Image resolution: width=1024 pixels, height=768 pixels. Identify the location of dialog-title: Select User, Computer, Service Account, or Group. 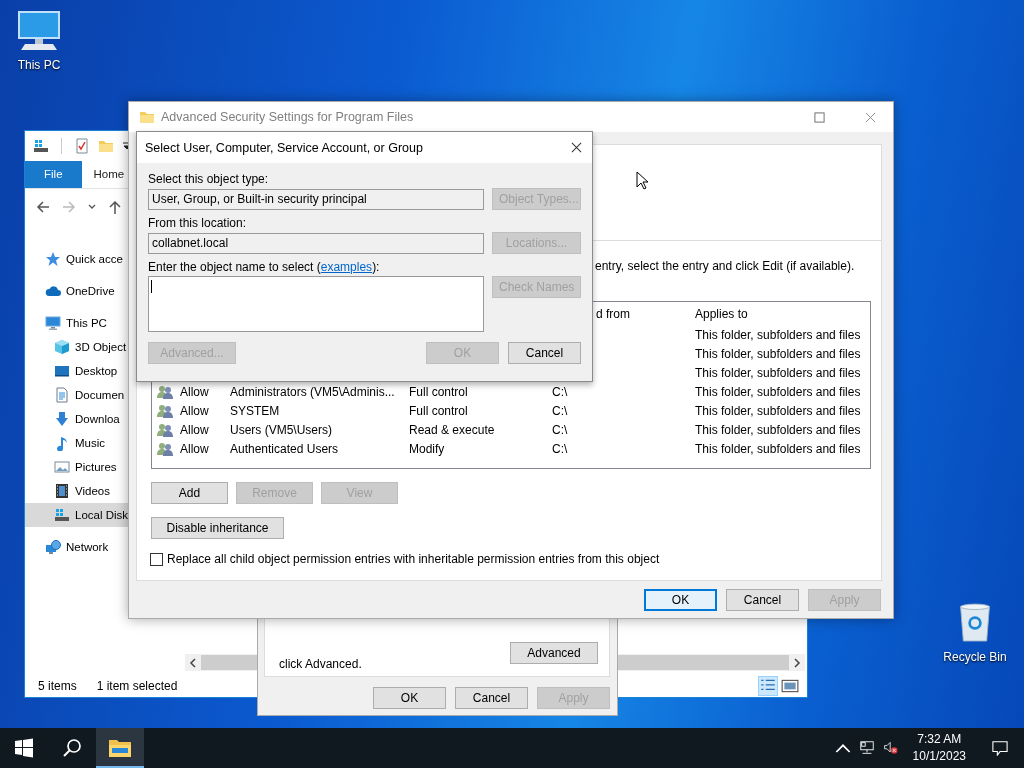
(284, 147).